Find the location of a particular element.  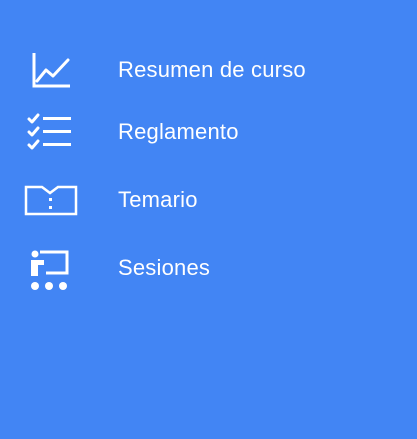

menu-item-sesiones: Sesiones is located at coordinates (208, 268).